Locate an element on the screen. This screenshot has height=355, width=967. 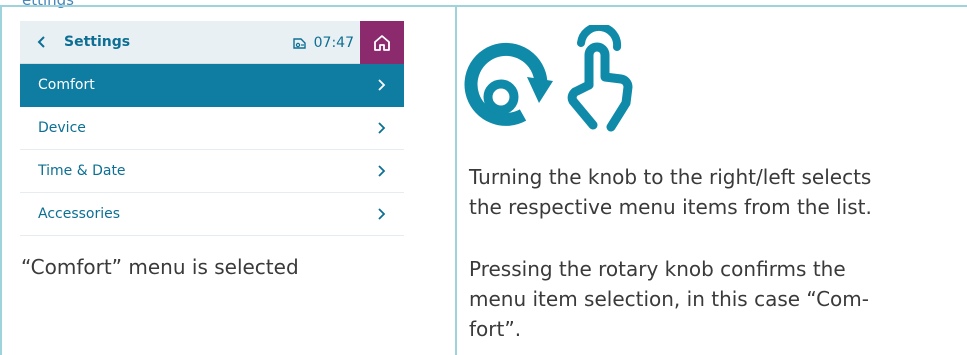
home-button is located at coordinates (382, 42).